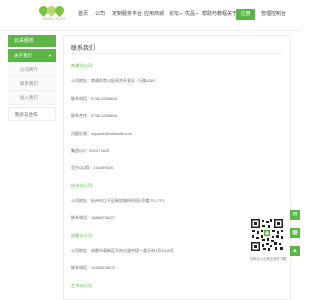 Image resolution: width=320 pixels, height=300 pixels. What do you see at coordinates (90, 150) in the screenshot?
I see `contact-line: 集团QQ：622271629` at bounding box center [90, 150].